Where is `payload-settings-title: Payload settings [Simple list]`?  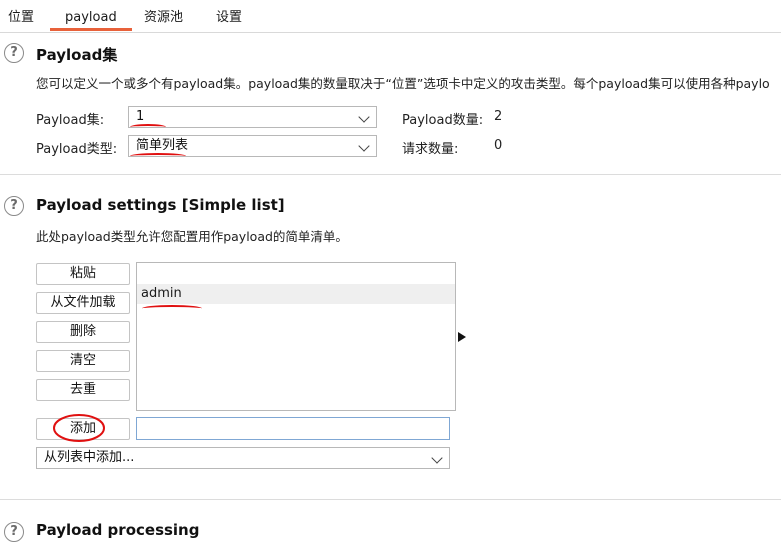
payload-settings-title: Payload settings [Simple list] is located at coordinates (160, 205).